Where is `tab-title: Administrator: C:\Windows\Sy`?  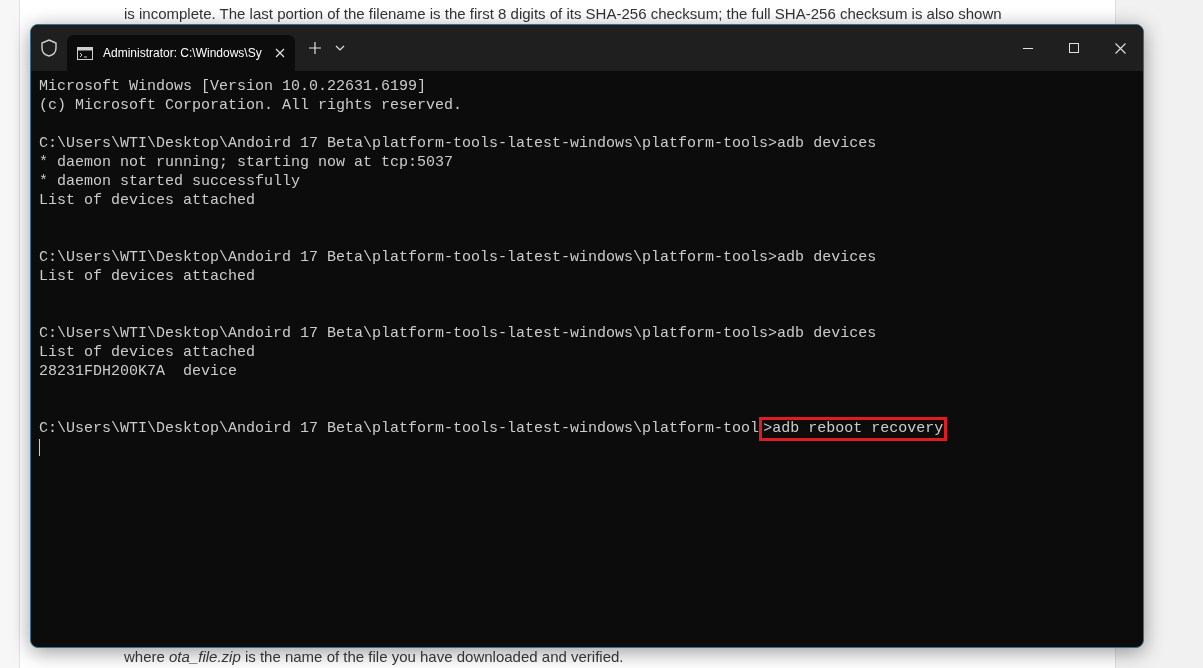
tab-title: Administrator: C:\Windows\Sy is located at coordinates (182, 53).